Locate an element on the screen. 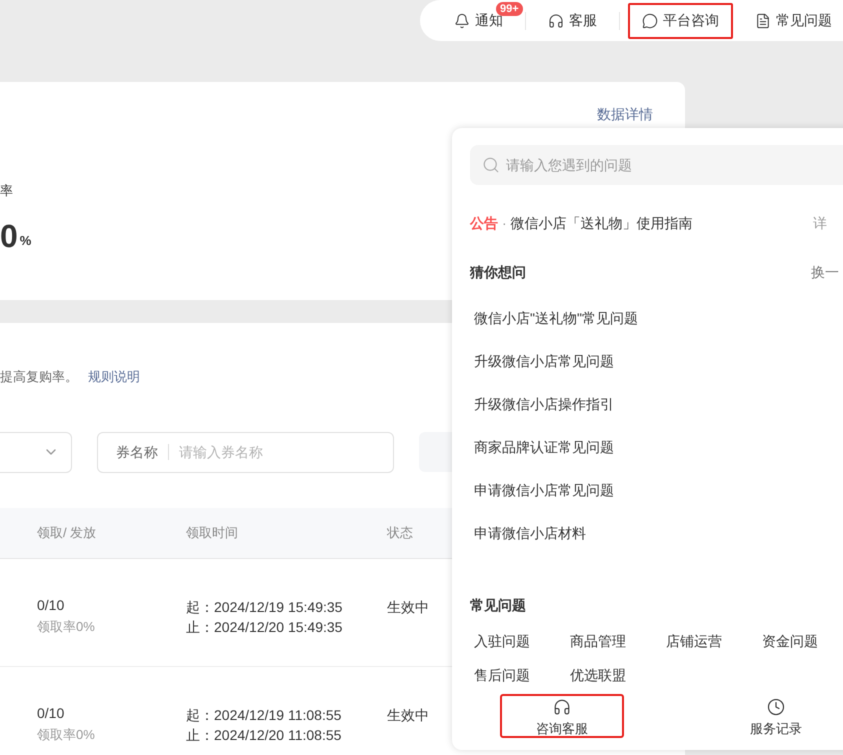 Image resolution: width=843 pixels, height=755 pixels. column-header: 状态 is located at coordinates (400, 533).